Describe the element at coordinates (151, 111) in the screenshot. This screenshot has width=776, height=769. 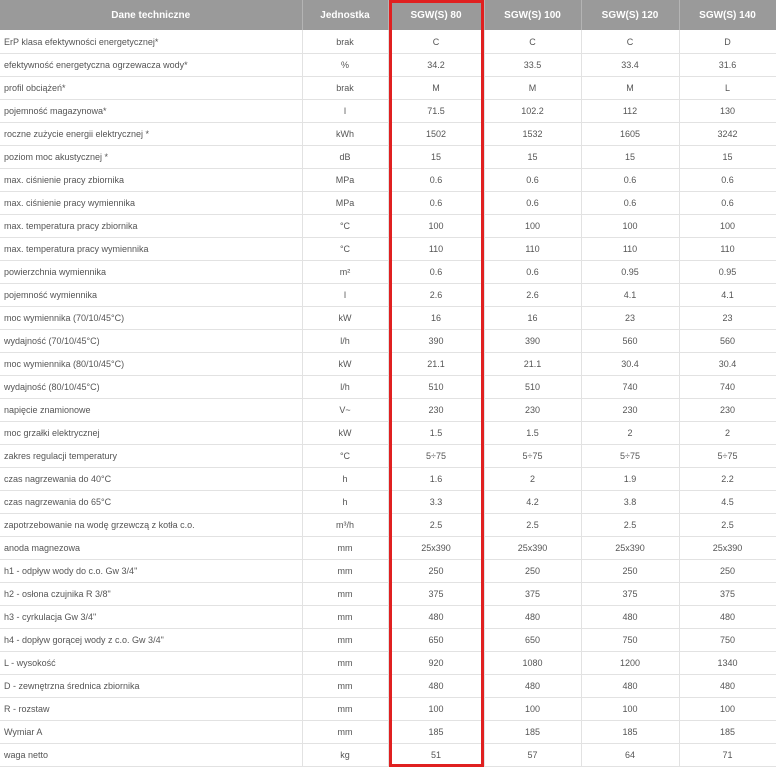
I see `parameter-label: pojemność magazynowa*` at that location.